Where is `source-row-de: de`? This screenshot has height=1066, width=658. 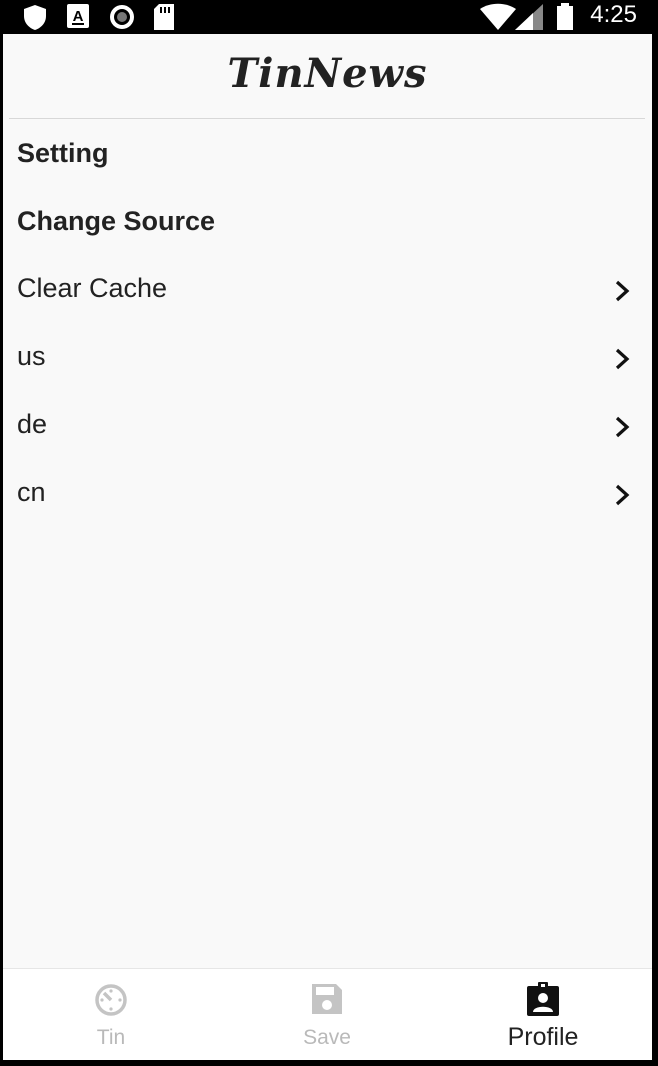
source-row-de: de is located at coordinates (327, 427).